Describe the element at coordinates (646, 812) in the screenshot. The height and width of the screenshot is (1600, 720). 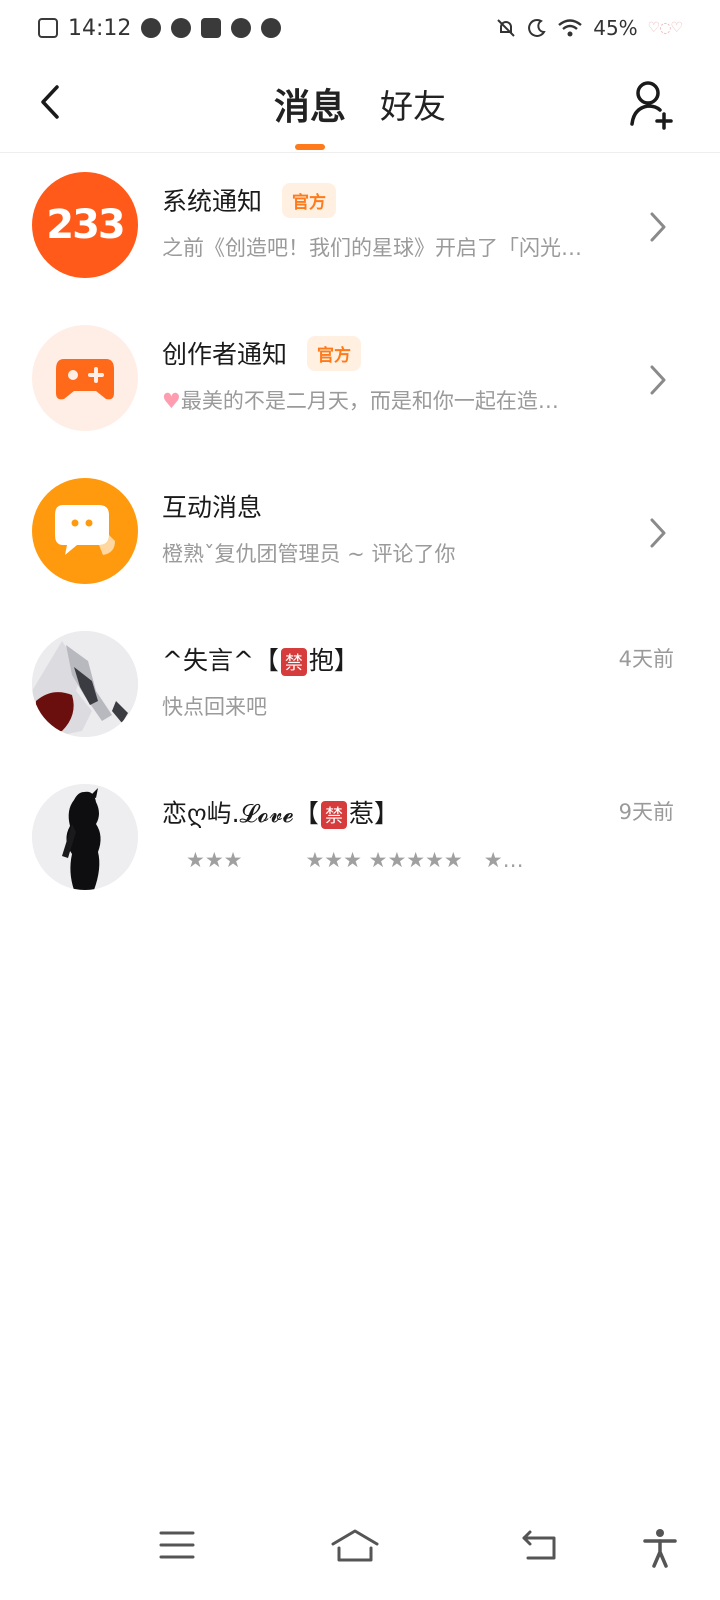
I see `conversation-time: 9天前` at that location.